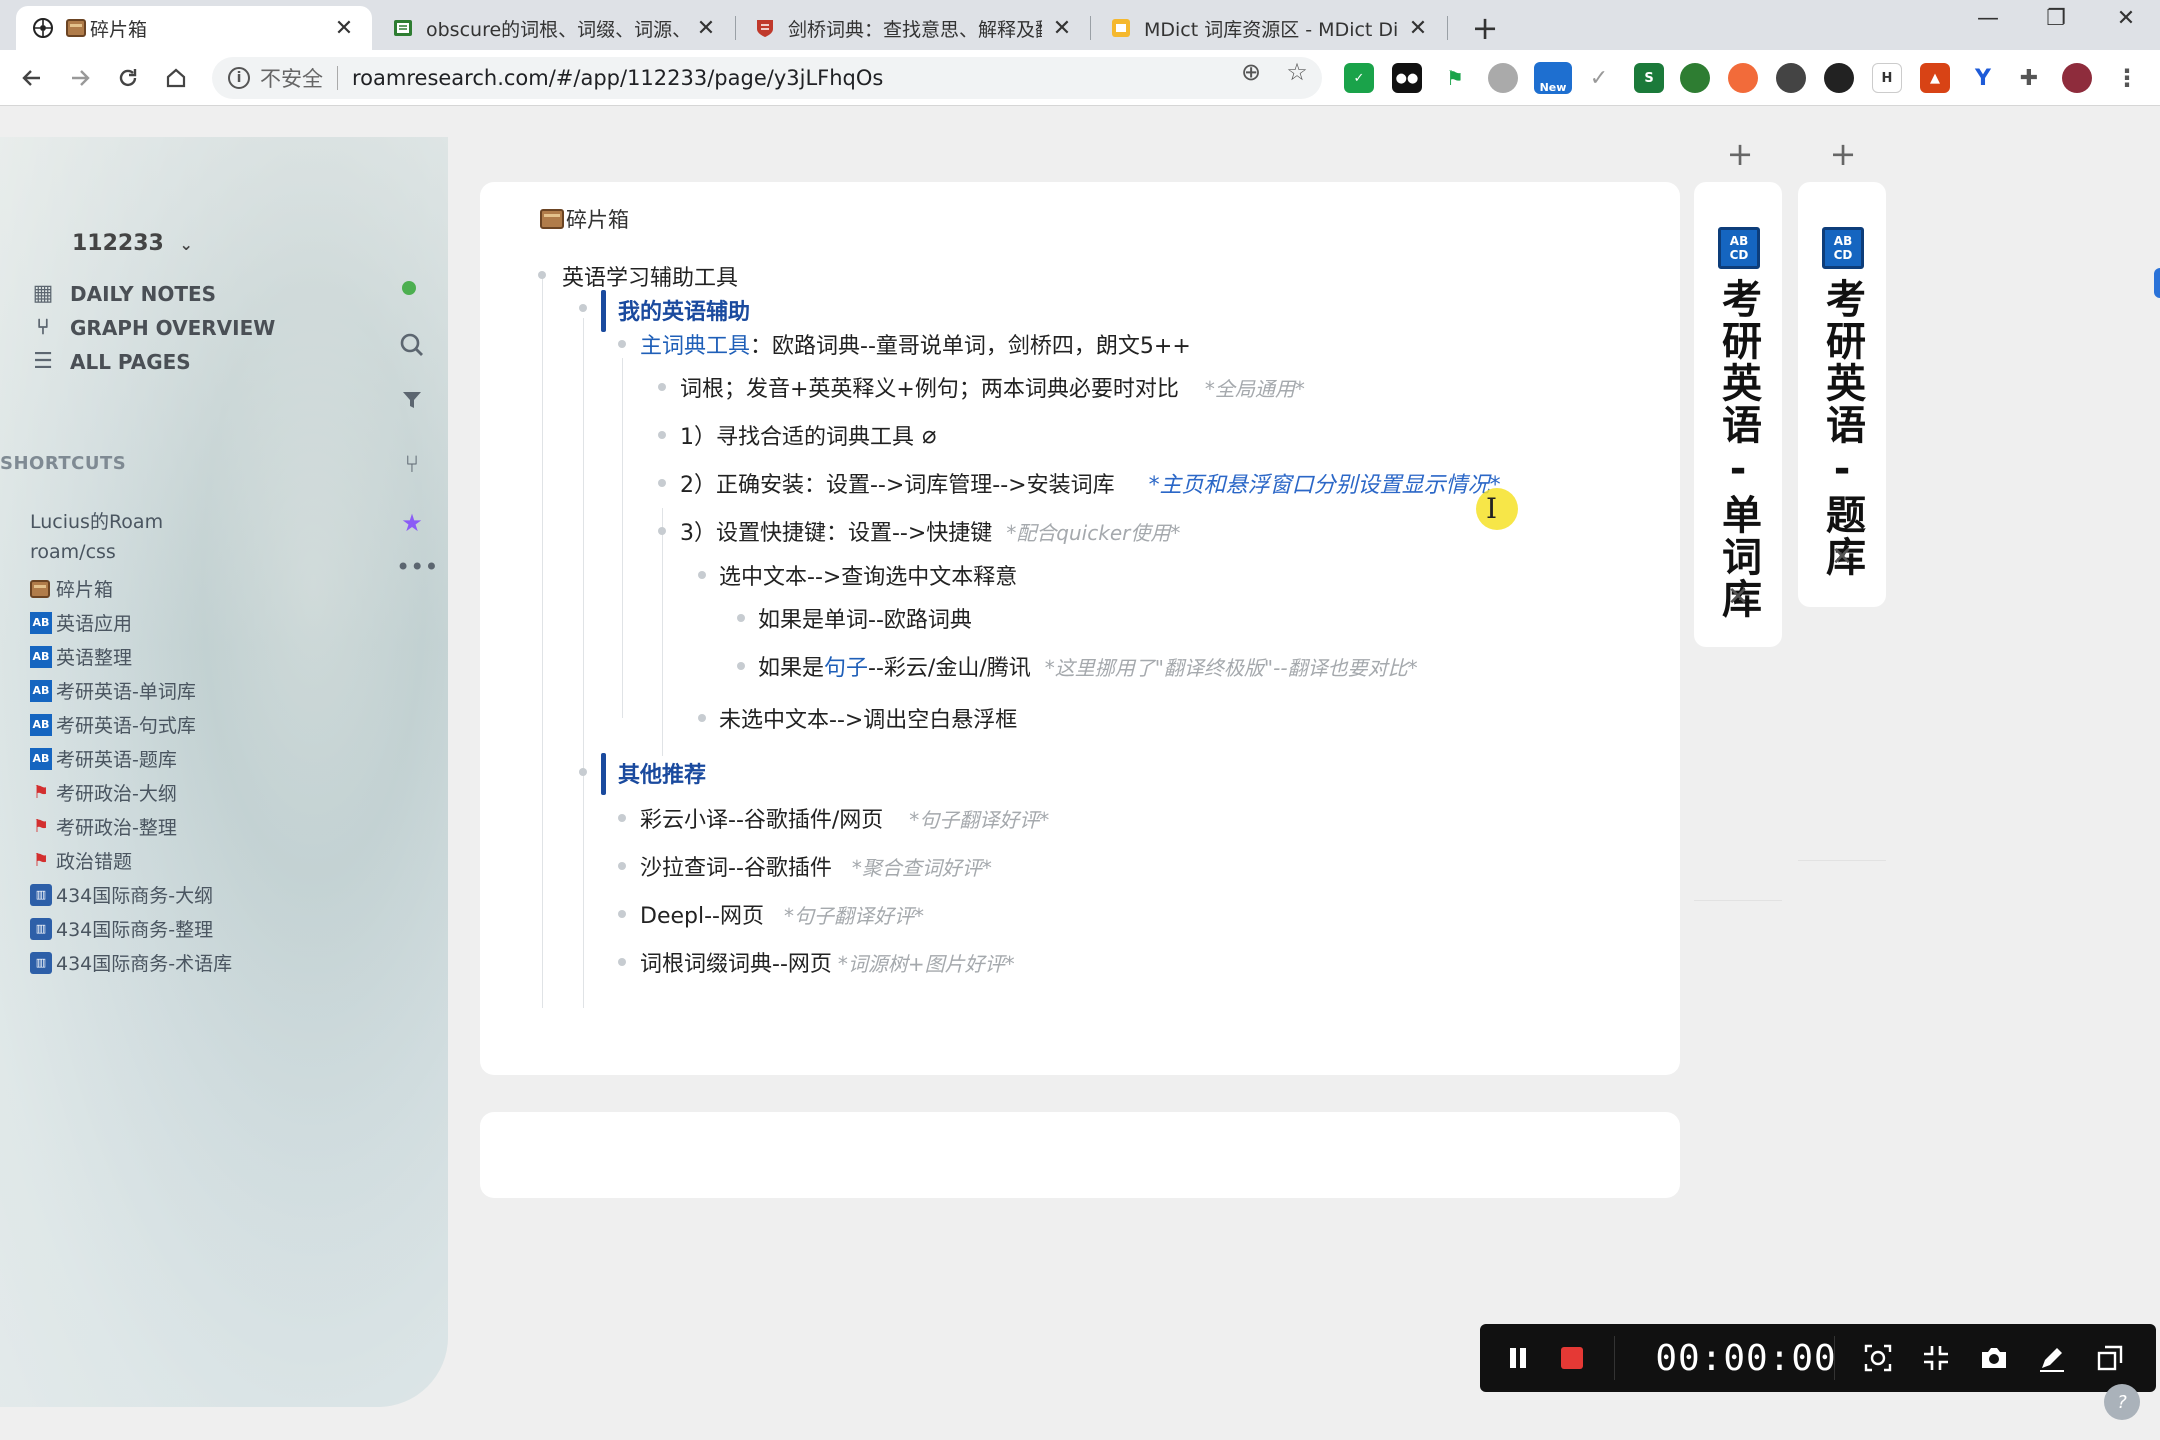  I want to click on tab-cambridge: 剑桥词典：查找意思、解释及翻译 ✕, so click(914, 28).